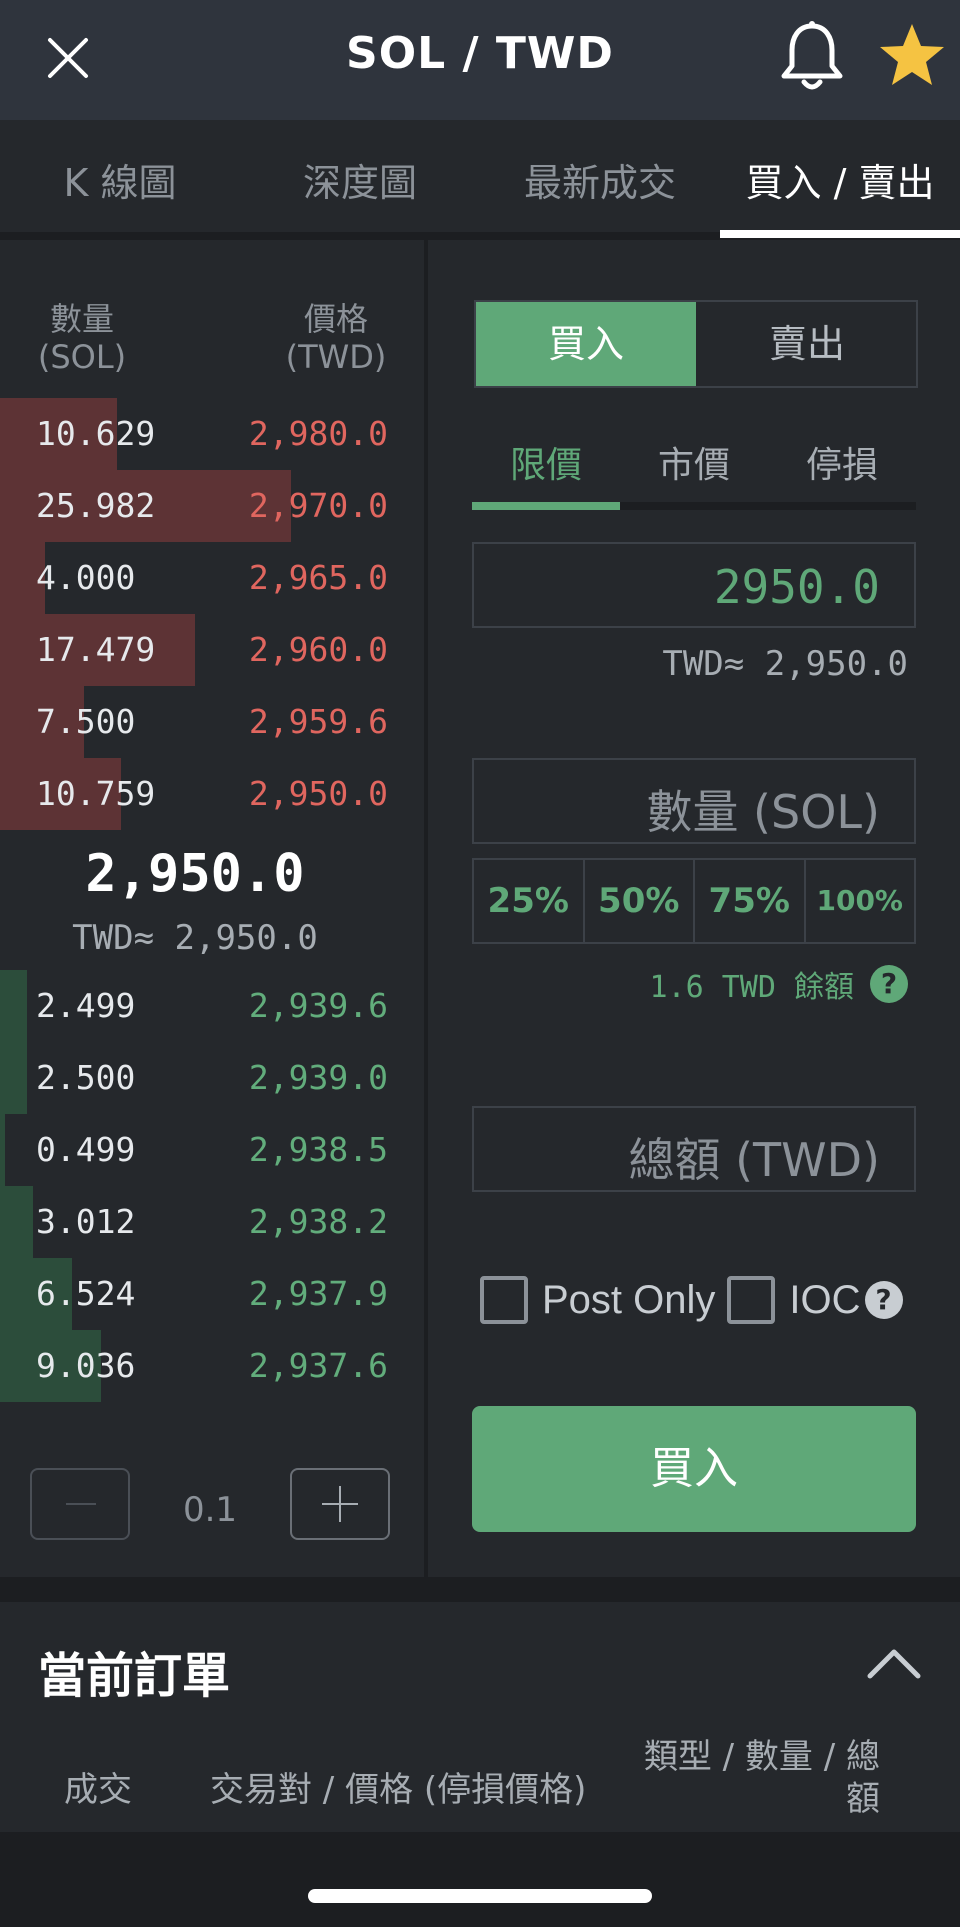 This screenshot has width=960, height=1927. I want to click on ask-price: 2,970.0, so click(318, 505).